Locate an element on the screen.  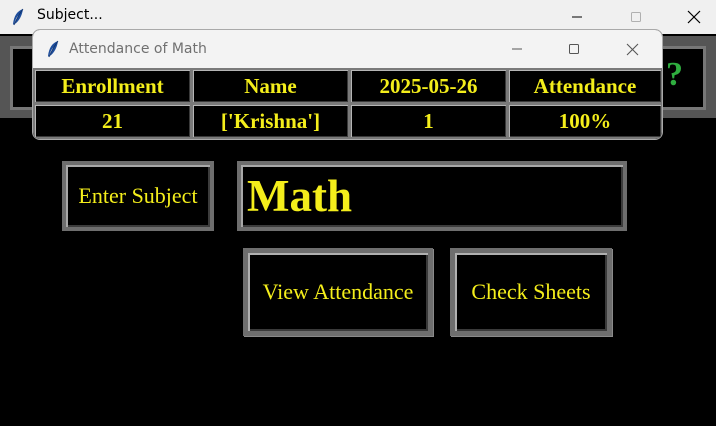
table-cell-attendance: 100% is located at coordinates (584, 121).